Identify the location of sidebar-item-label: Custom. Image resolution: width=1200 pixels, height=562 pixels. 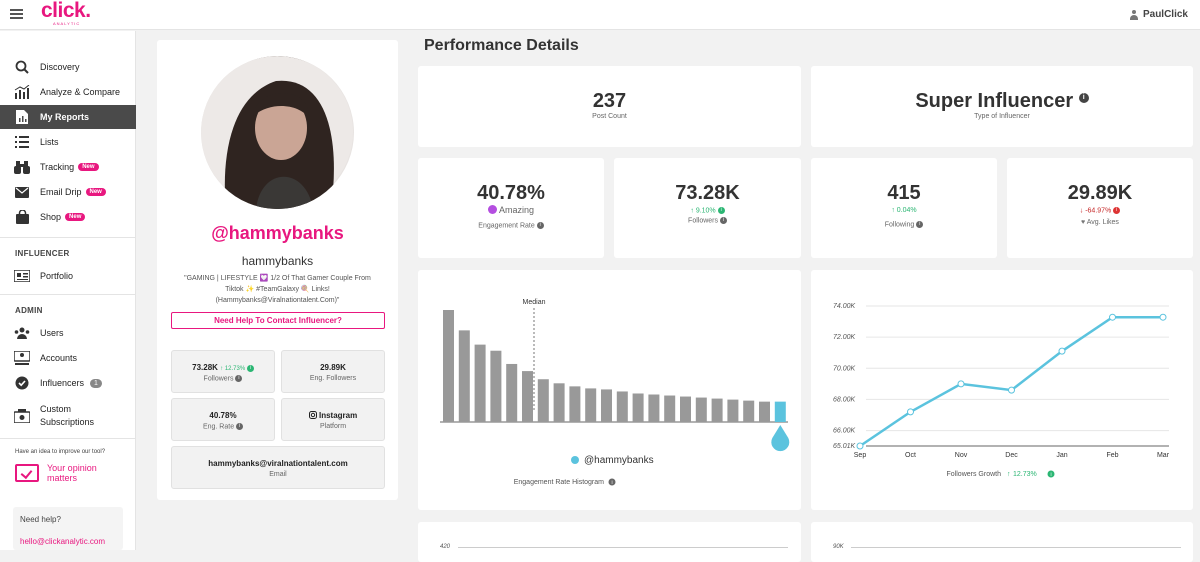
(56, 409).